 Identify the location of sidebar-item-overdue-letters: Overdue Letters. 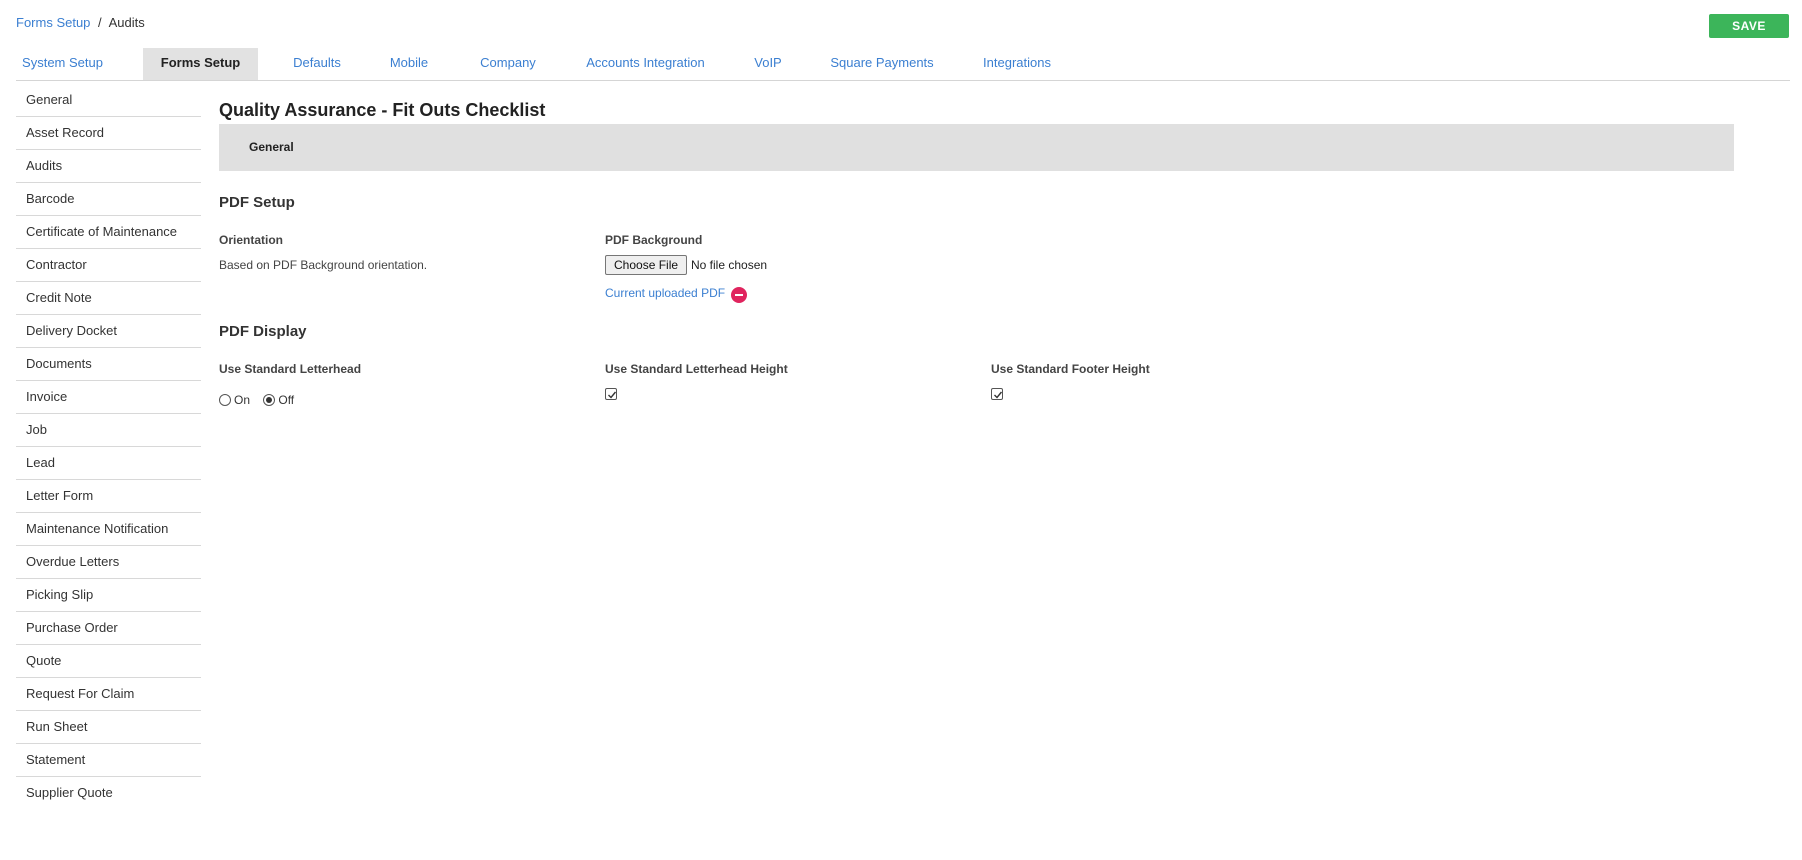
(108, 562).